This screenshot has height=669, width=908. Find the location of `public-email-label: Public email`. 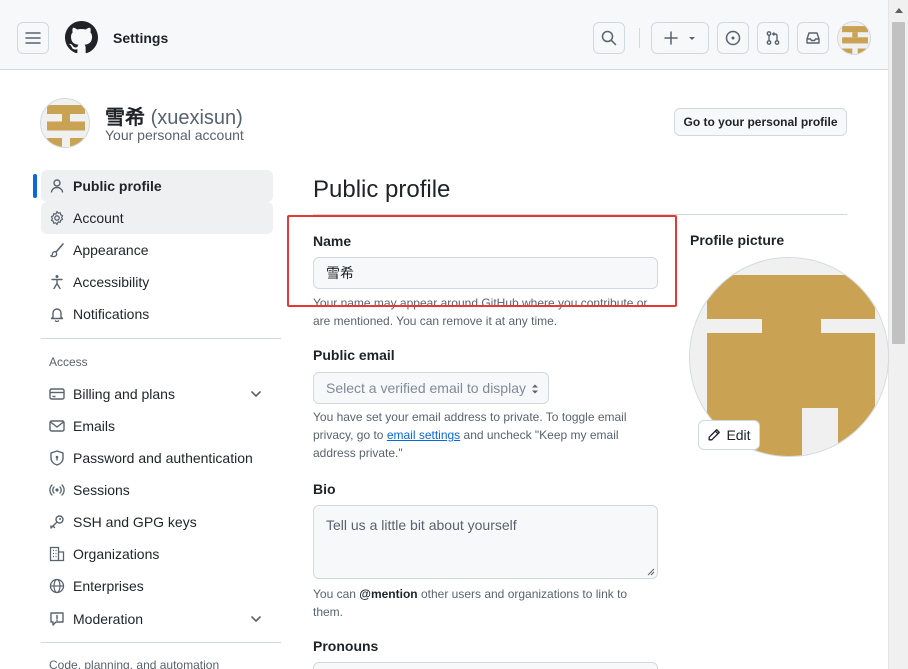

public-email-label: Public email is located at coordinates (354, 355).